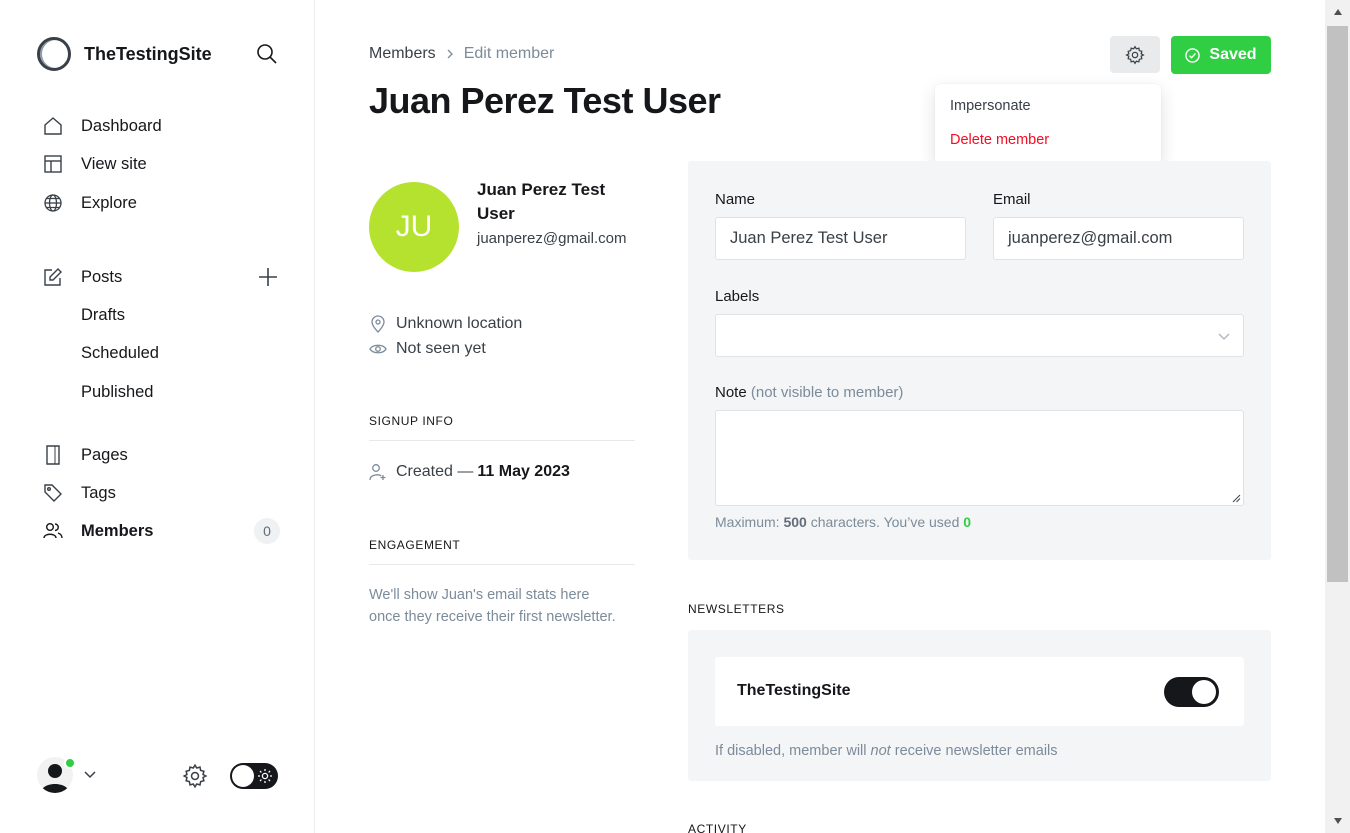  I want to click on member-location-text: Unknown location, so click(459, 323).